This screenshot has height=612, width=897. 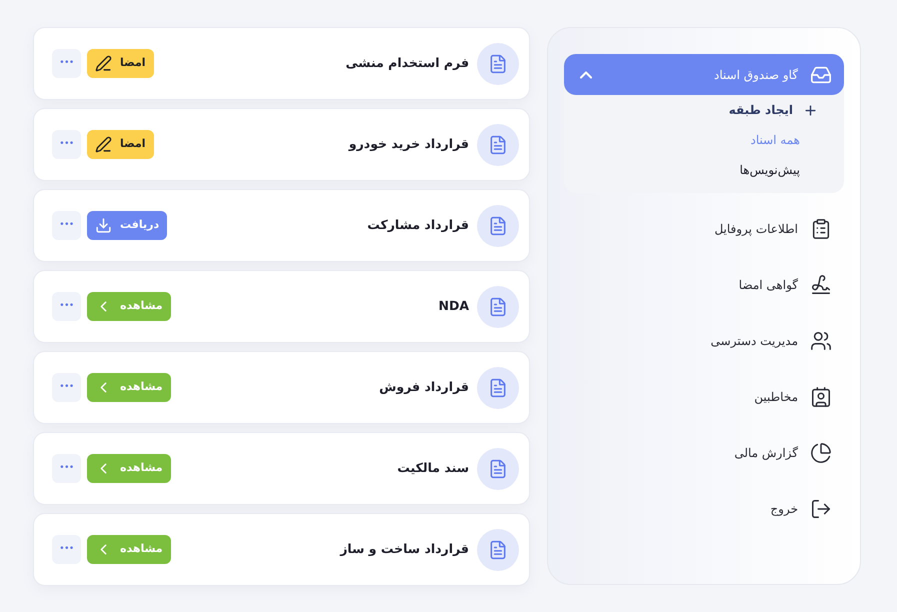 What do you see at coordinates (103, 225) in the screenshot?
I see `download-icon` at bounding box center [103, 225].